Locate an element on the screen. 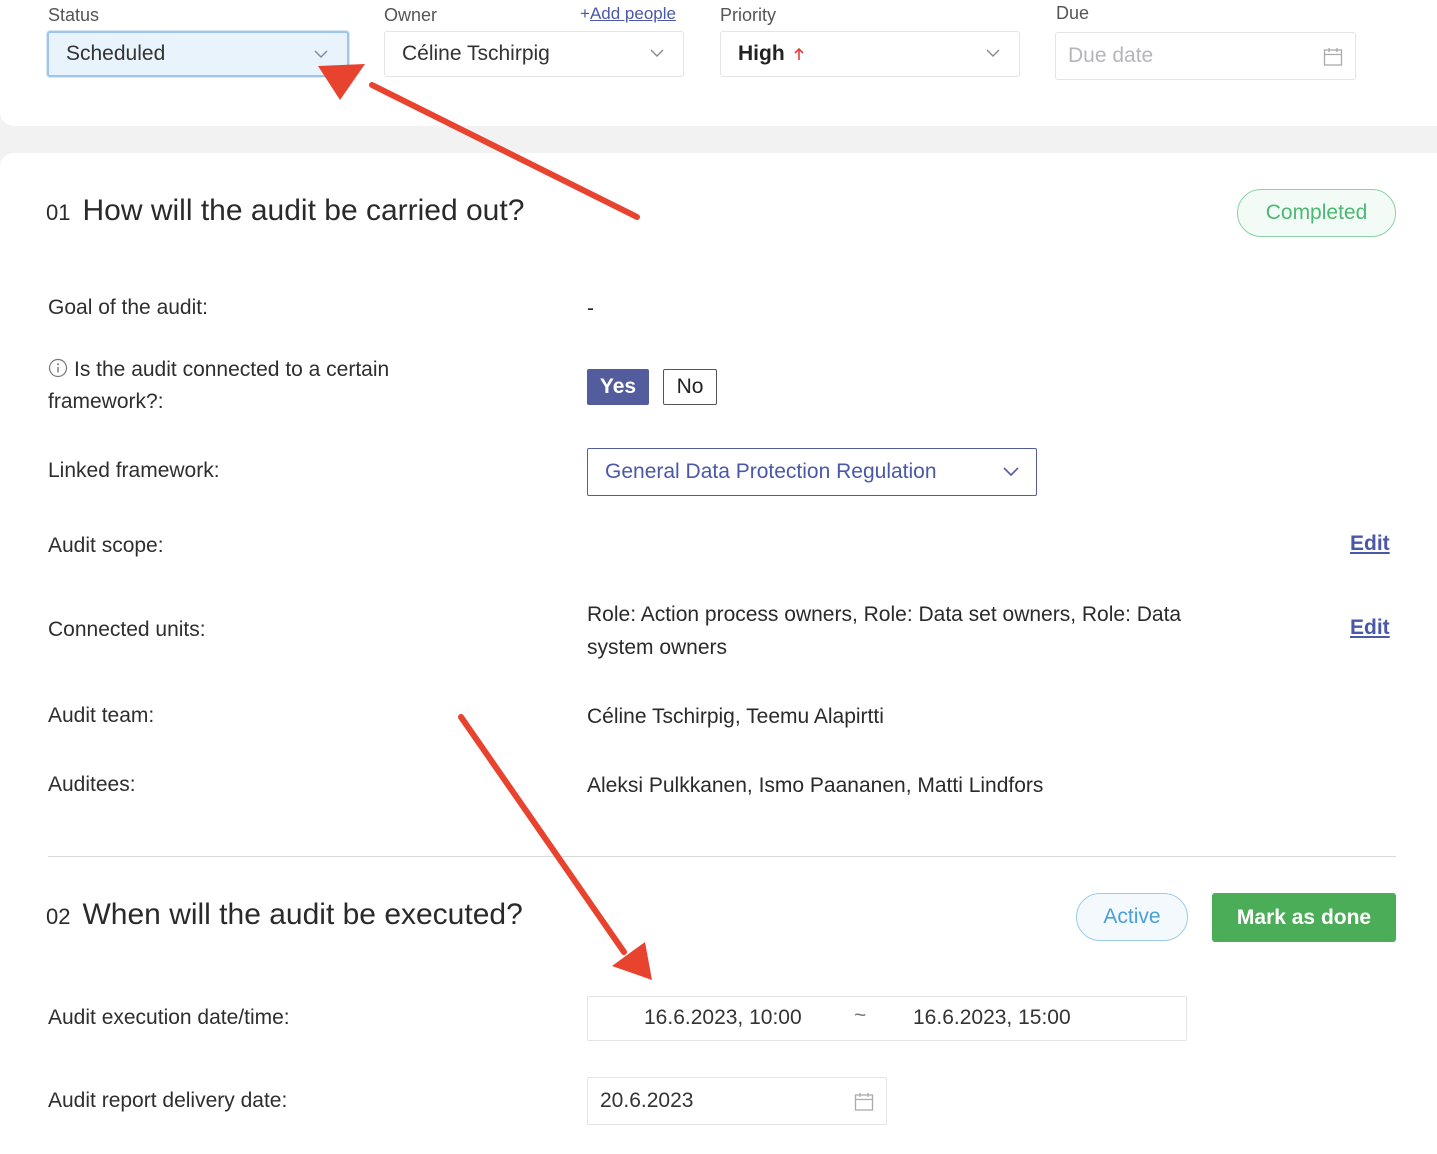 This screenshot has width=1437, height=1154. owner-value: Céline Tschirpig is located at coordinates (476, 53).